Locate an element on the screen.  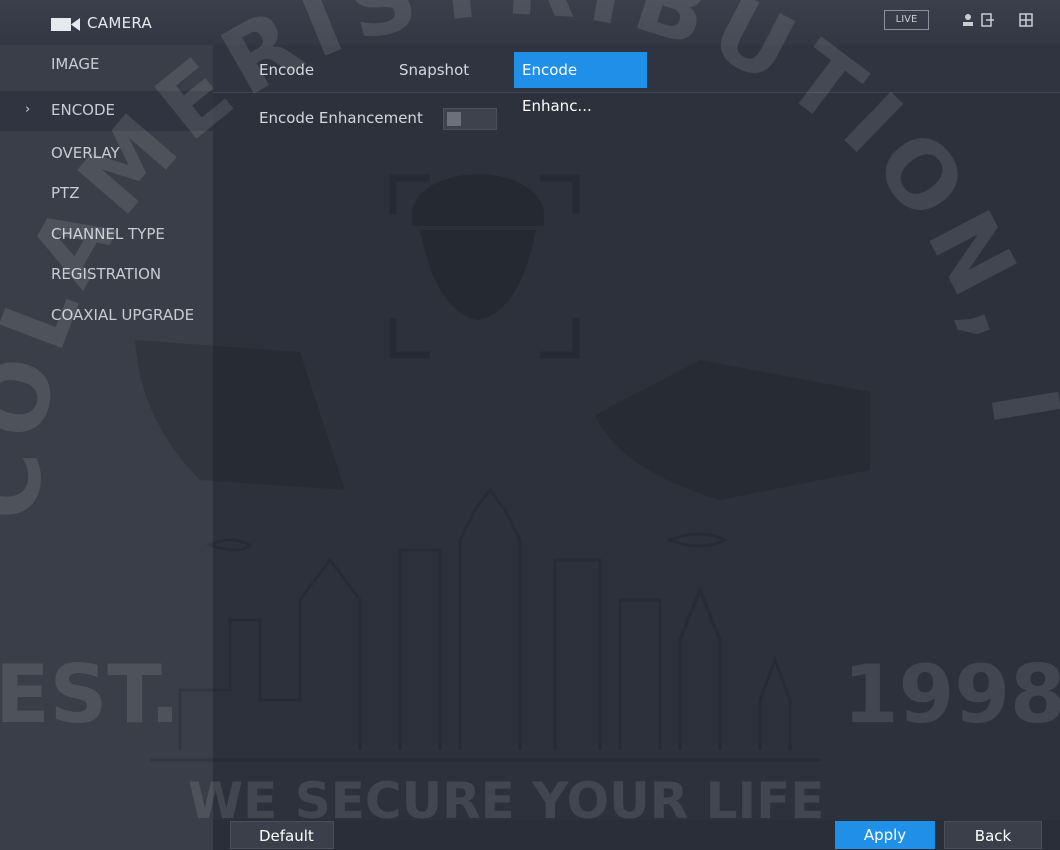
sidebar-item-channel-type: CHANNEL TYPE is located at coordinates (106, 234).